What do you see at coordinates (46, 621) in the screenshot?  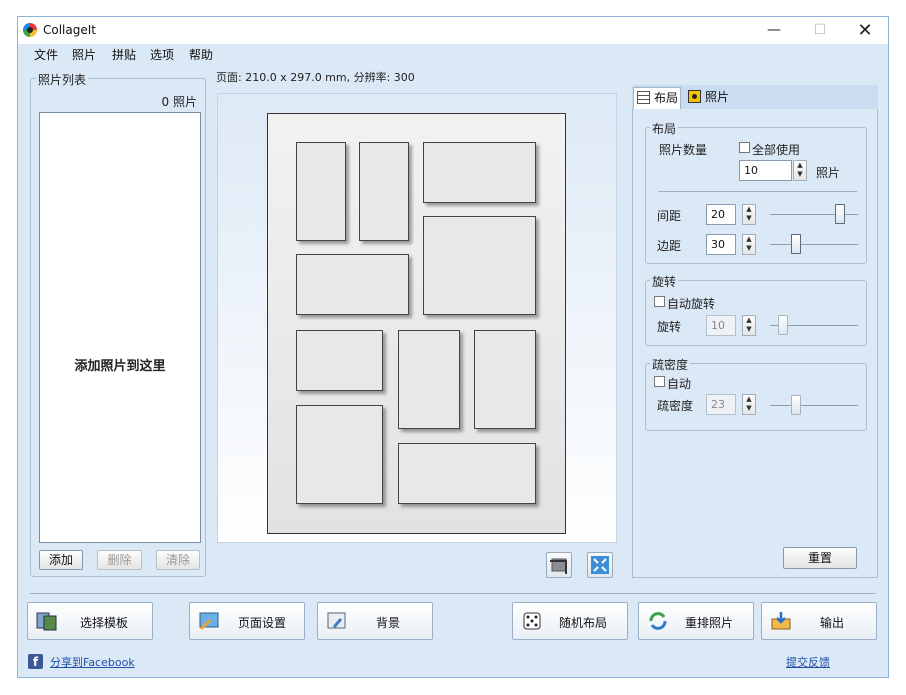 I see `template-icon` at bounding box center [46, 621].